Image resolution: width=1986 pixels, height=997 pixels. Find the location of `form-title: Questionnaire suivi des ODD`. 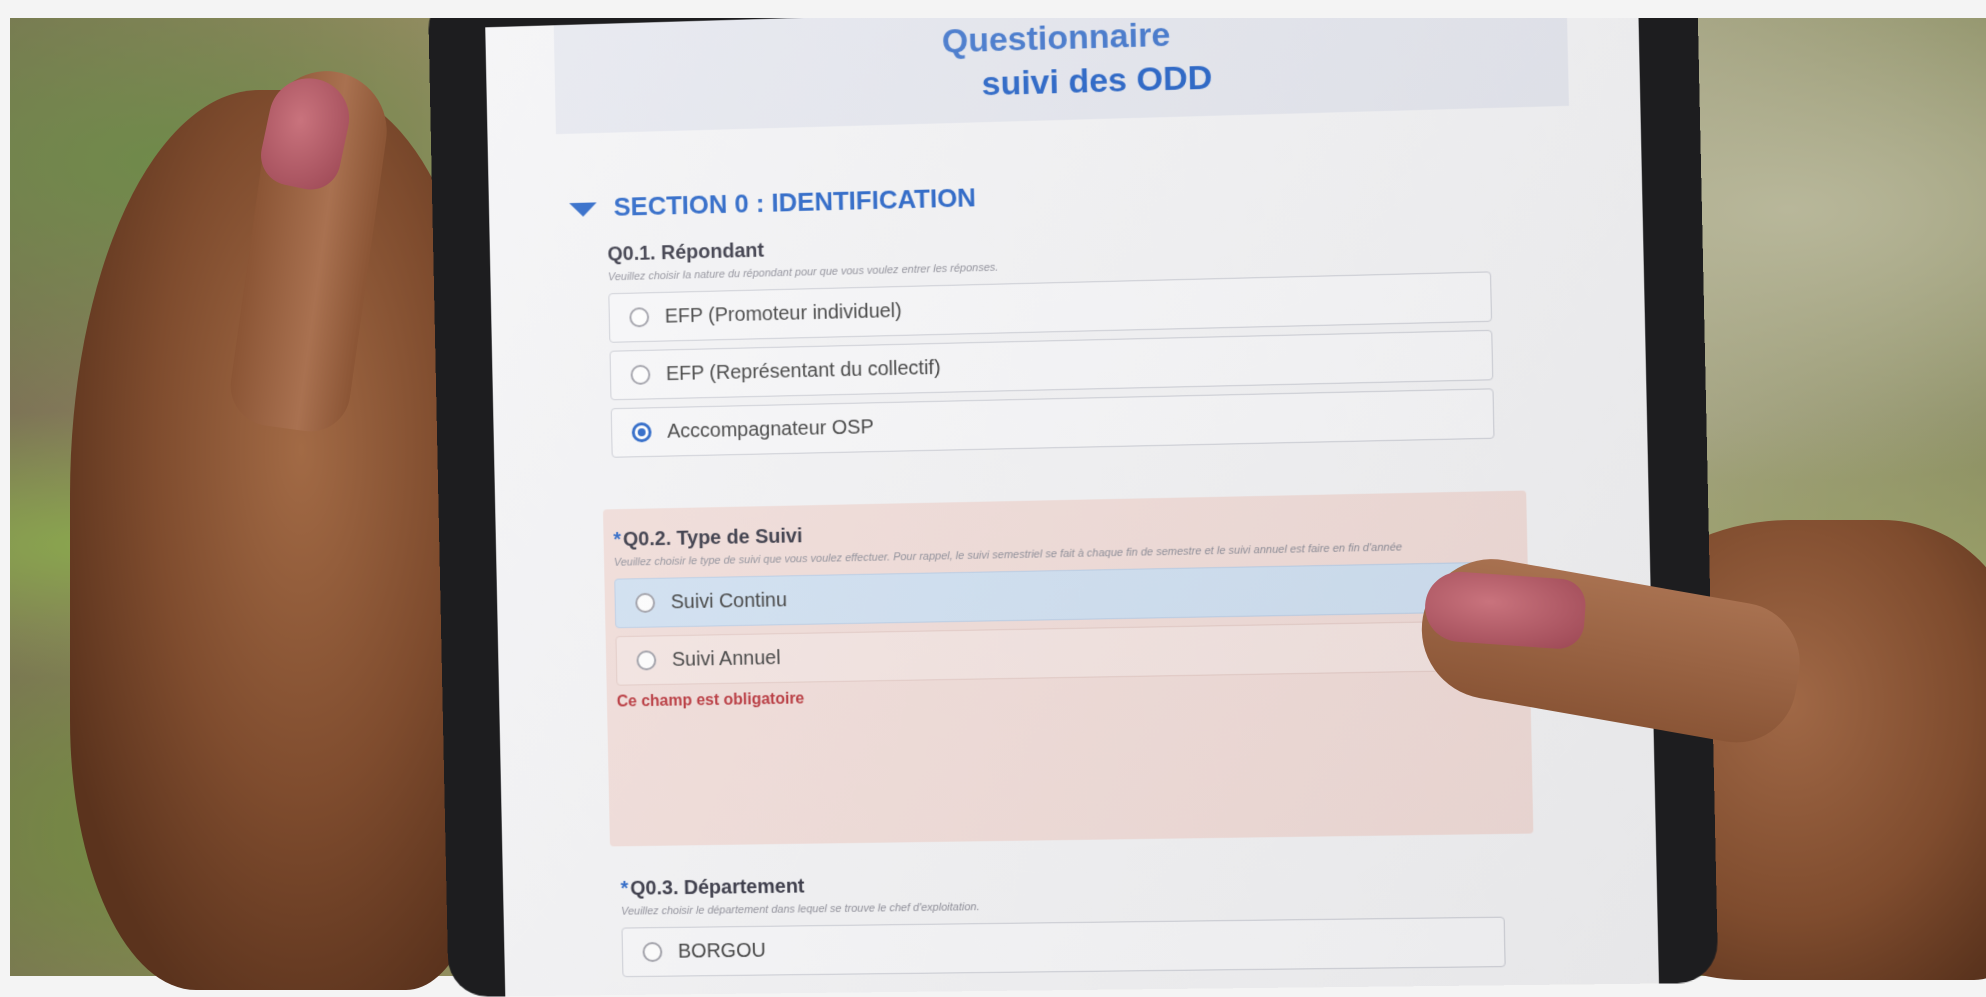

form-title: Questionnaire suivi des ODD is located at coordinates (1061, 71).